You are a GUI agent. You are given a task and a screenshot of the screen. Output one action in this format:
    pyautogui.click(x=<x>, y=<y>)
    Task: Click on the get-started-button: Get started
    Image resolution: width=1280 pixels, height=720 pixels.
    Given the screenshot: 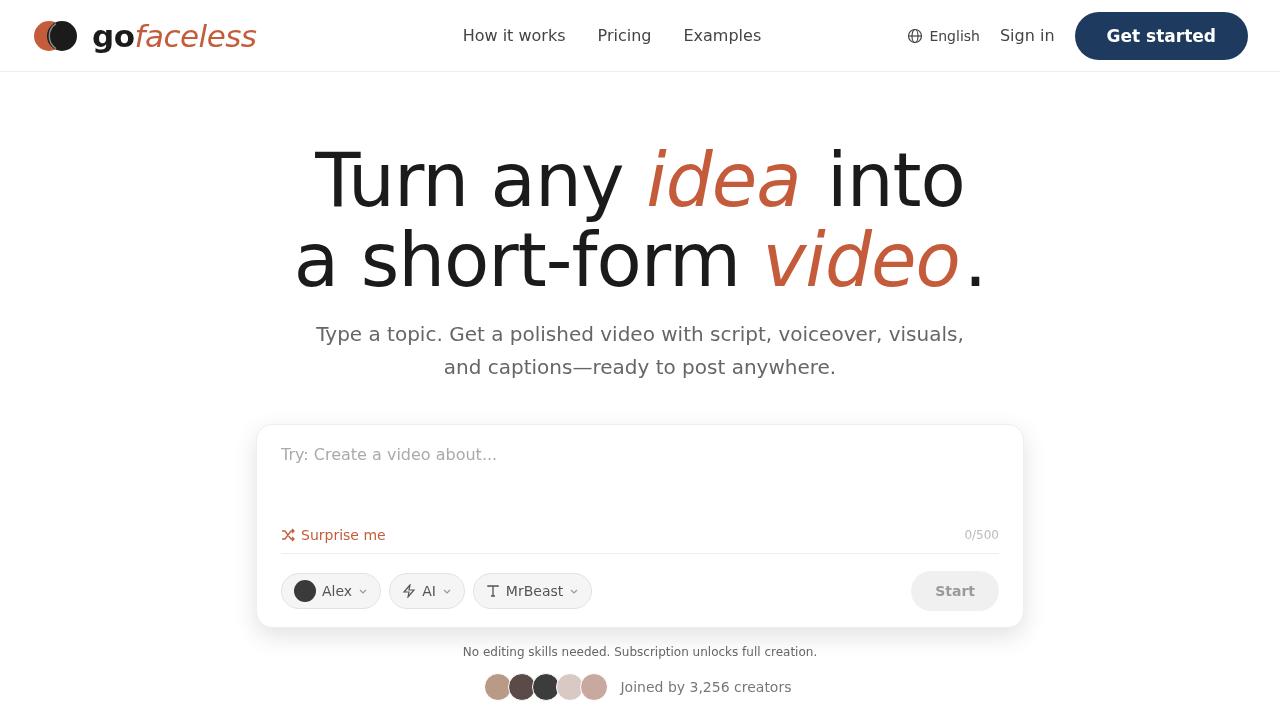 What is the action you would take?
    pyautogui.click(x=1161, y=35)
    